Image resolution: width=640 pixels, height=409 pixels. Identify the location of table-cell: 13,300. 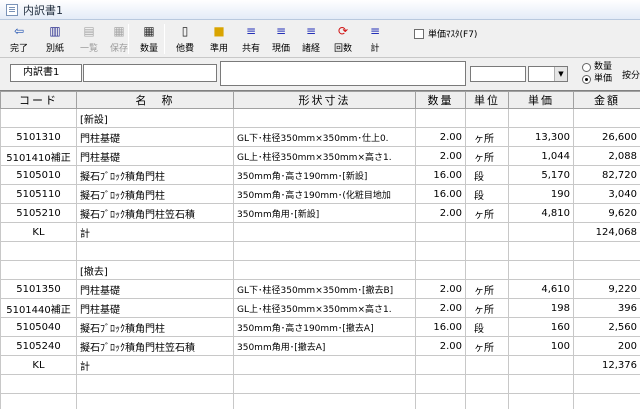
(541, 137).